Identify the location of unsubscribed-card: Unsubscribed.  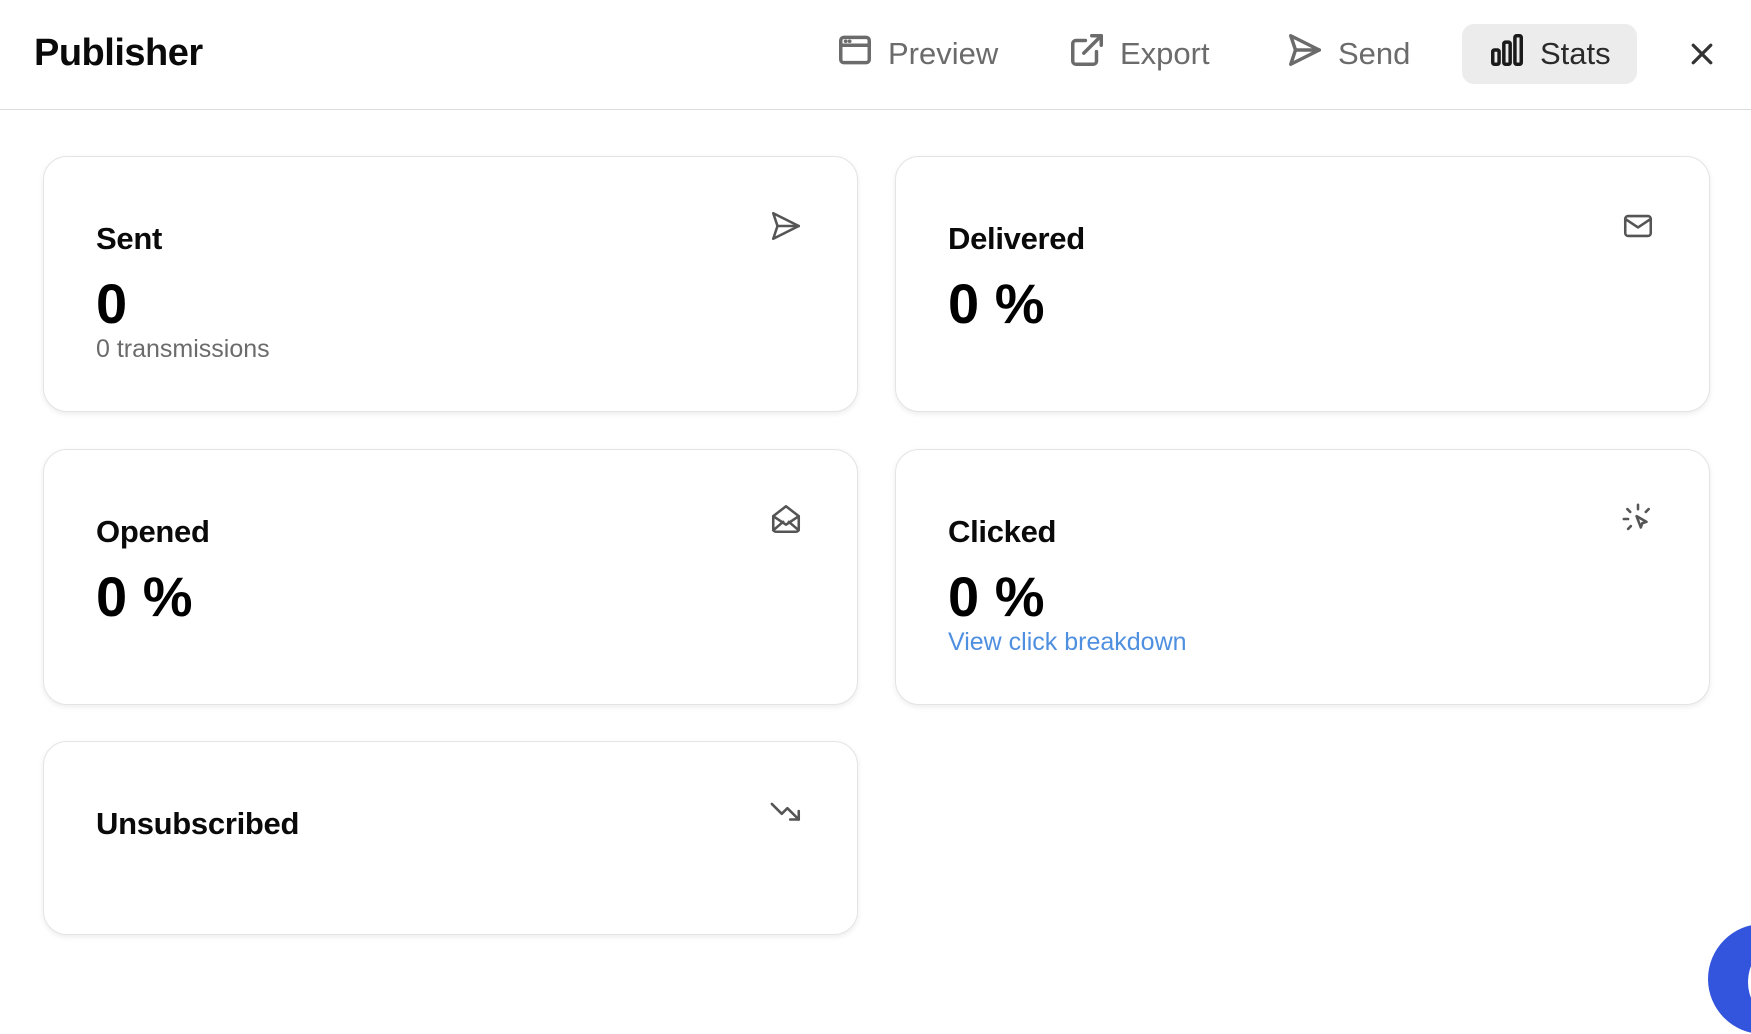
(450, 838).